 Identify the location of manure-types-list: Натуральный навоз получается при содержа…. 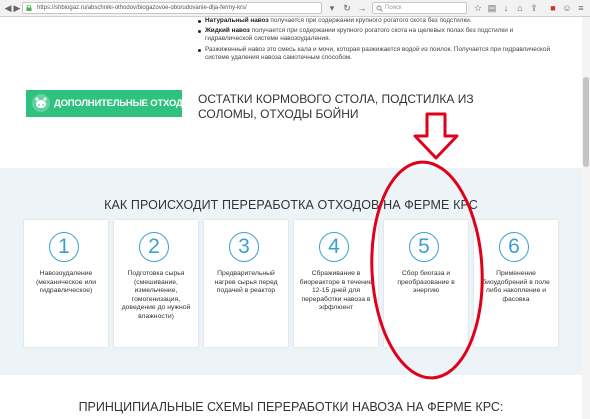
(376, 40).